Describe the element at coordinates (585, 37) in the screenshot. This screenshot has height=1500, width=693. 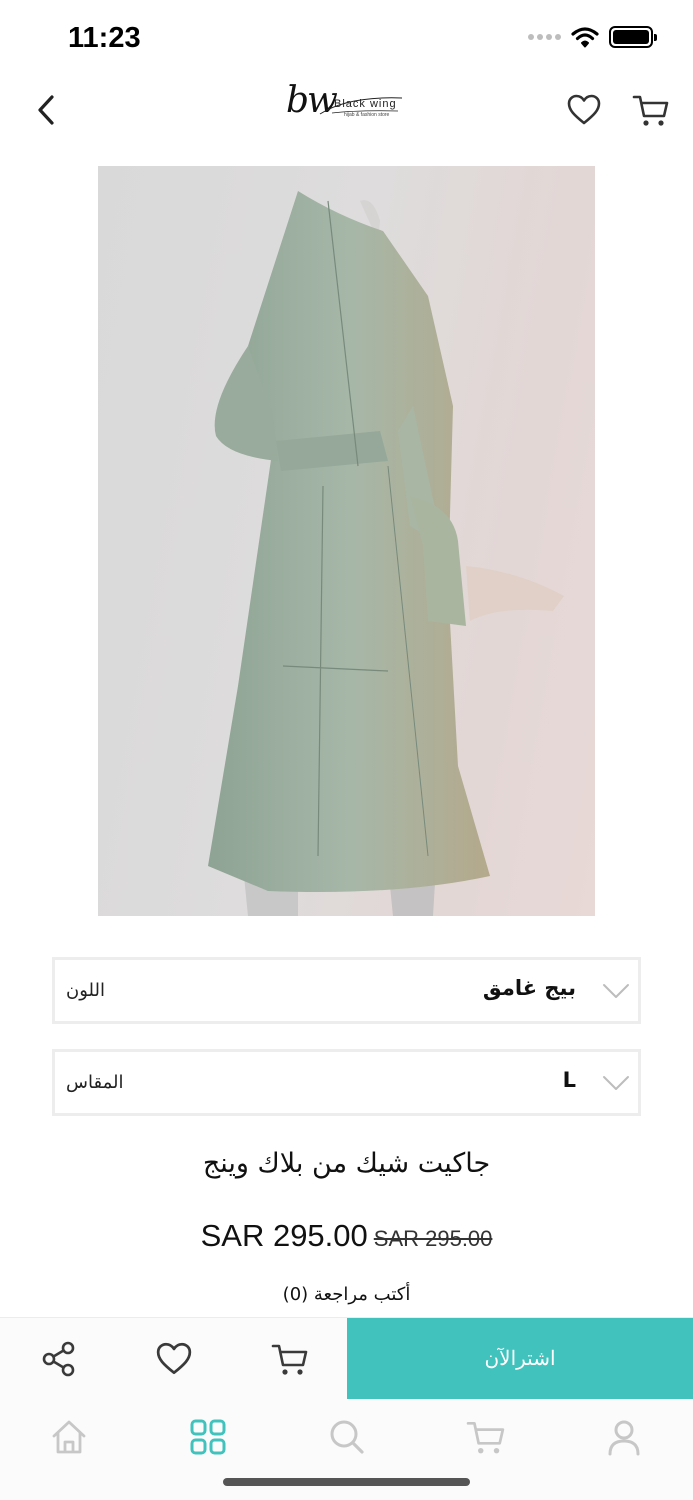
I see `wifi-icon` at that location.